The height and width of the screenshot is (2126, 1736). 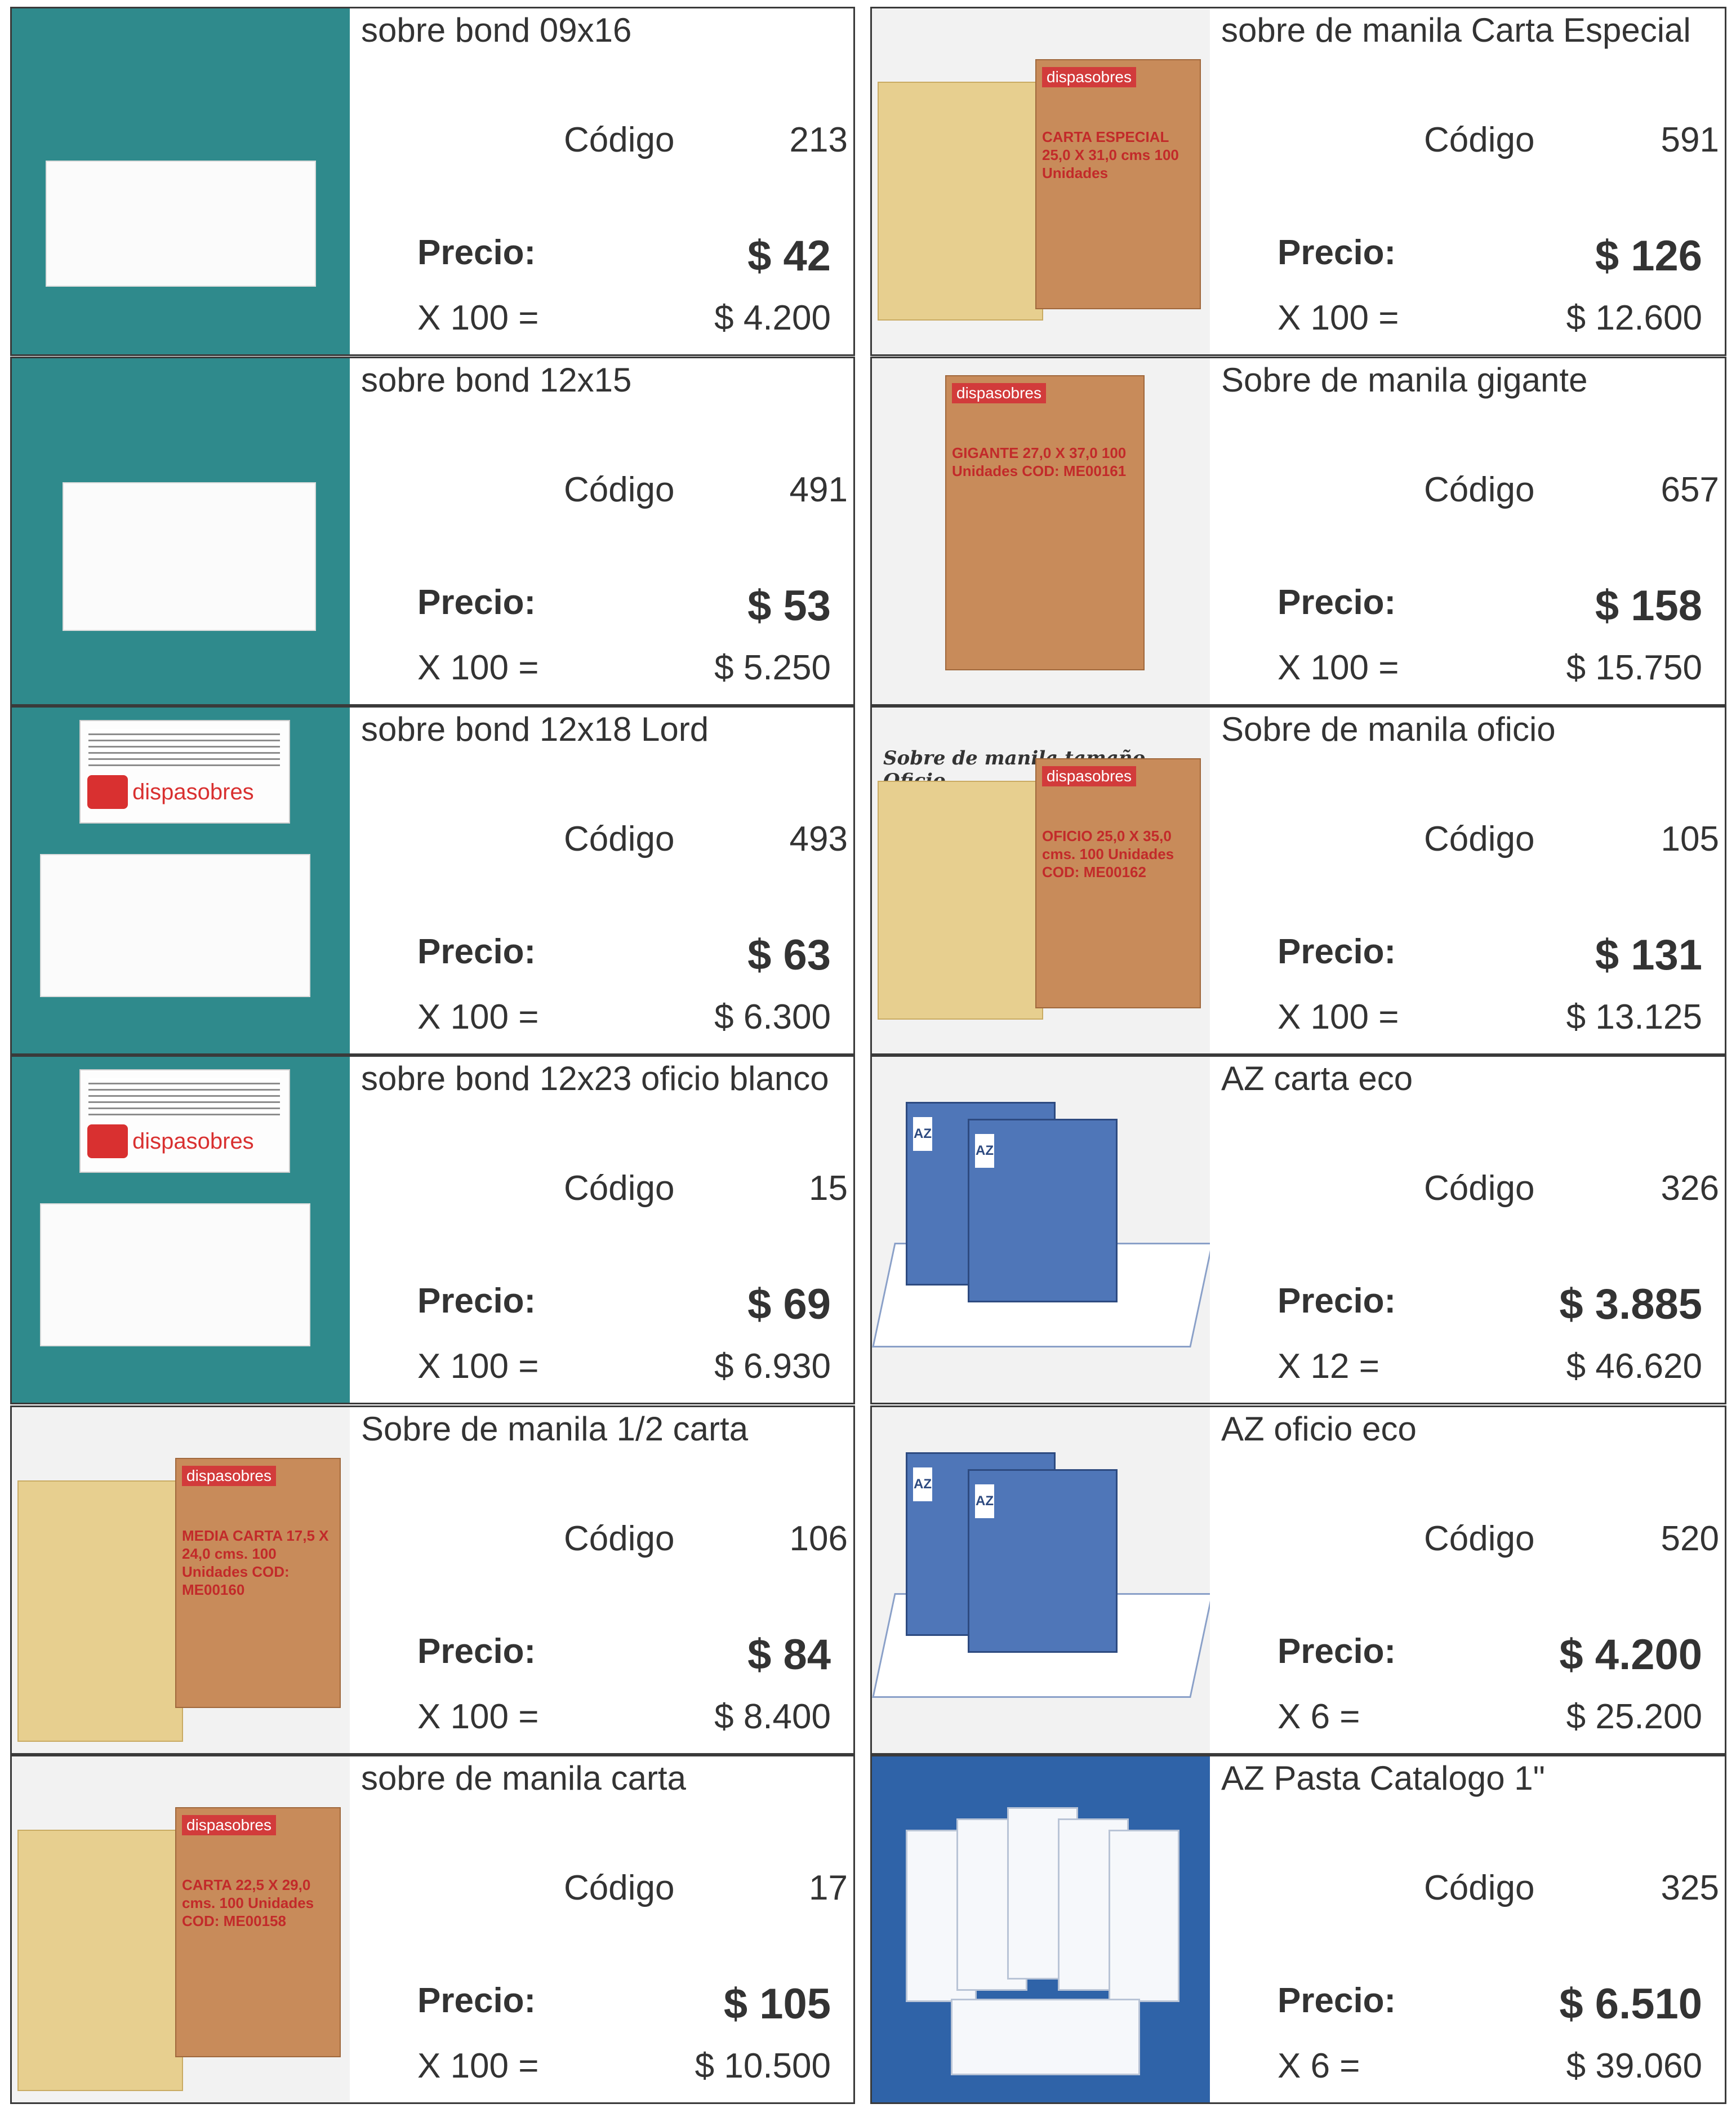 I want to click on product-title: AZ Pasta Catalogo 1", so click(x=1383, y=1778).